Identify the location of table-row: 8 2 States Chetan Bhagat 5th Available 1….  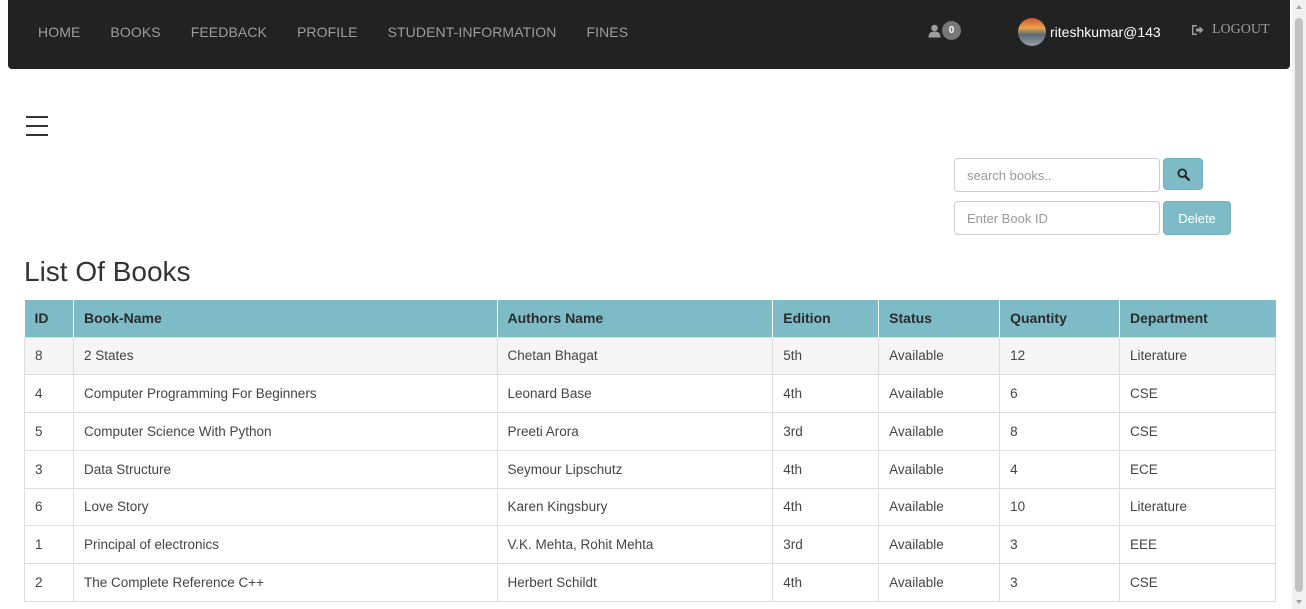
(650, 355).